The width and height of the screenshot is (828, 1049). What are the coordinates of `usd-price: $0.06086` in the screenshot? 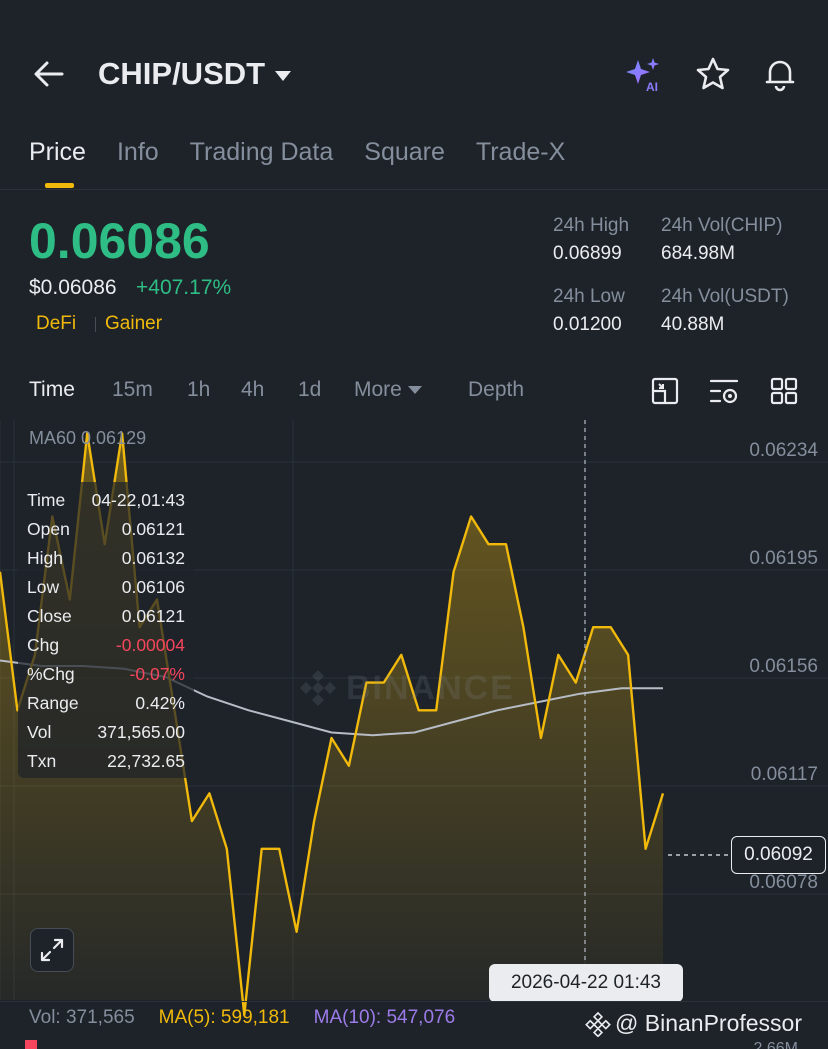 It's located at (73, 287).